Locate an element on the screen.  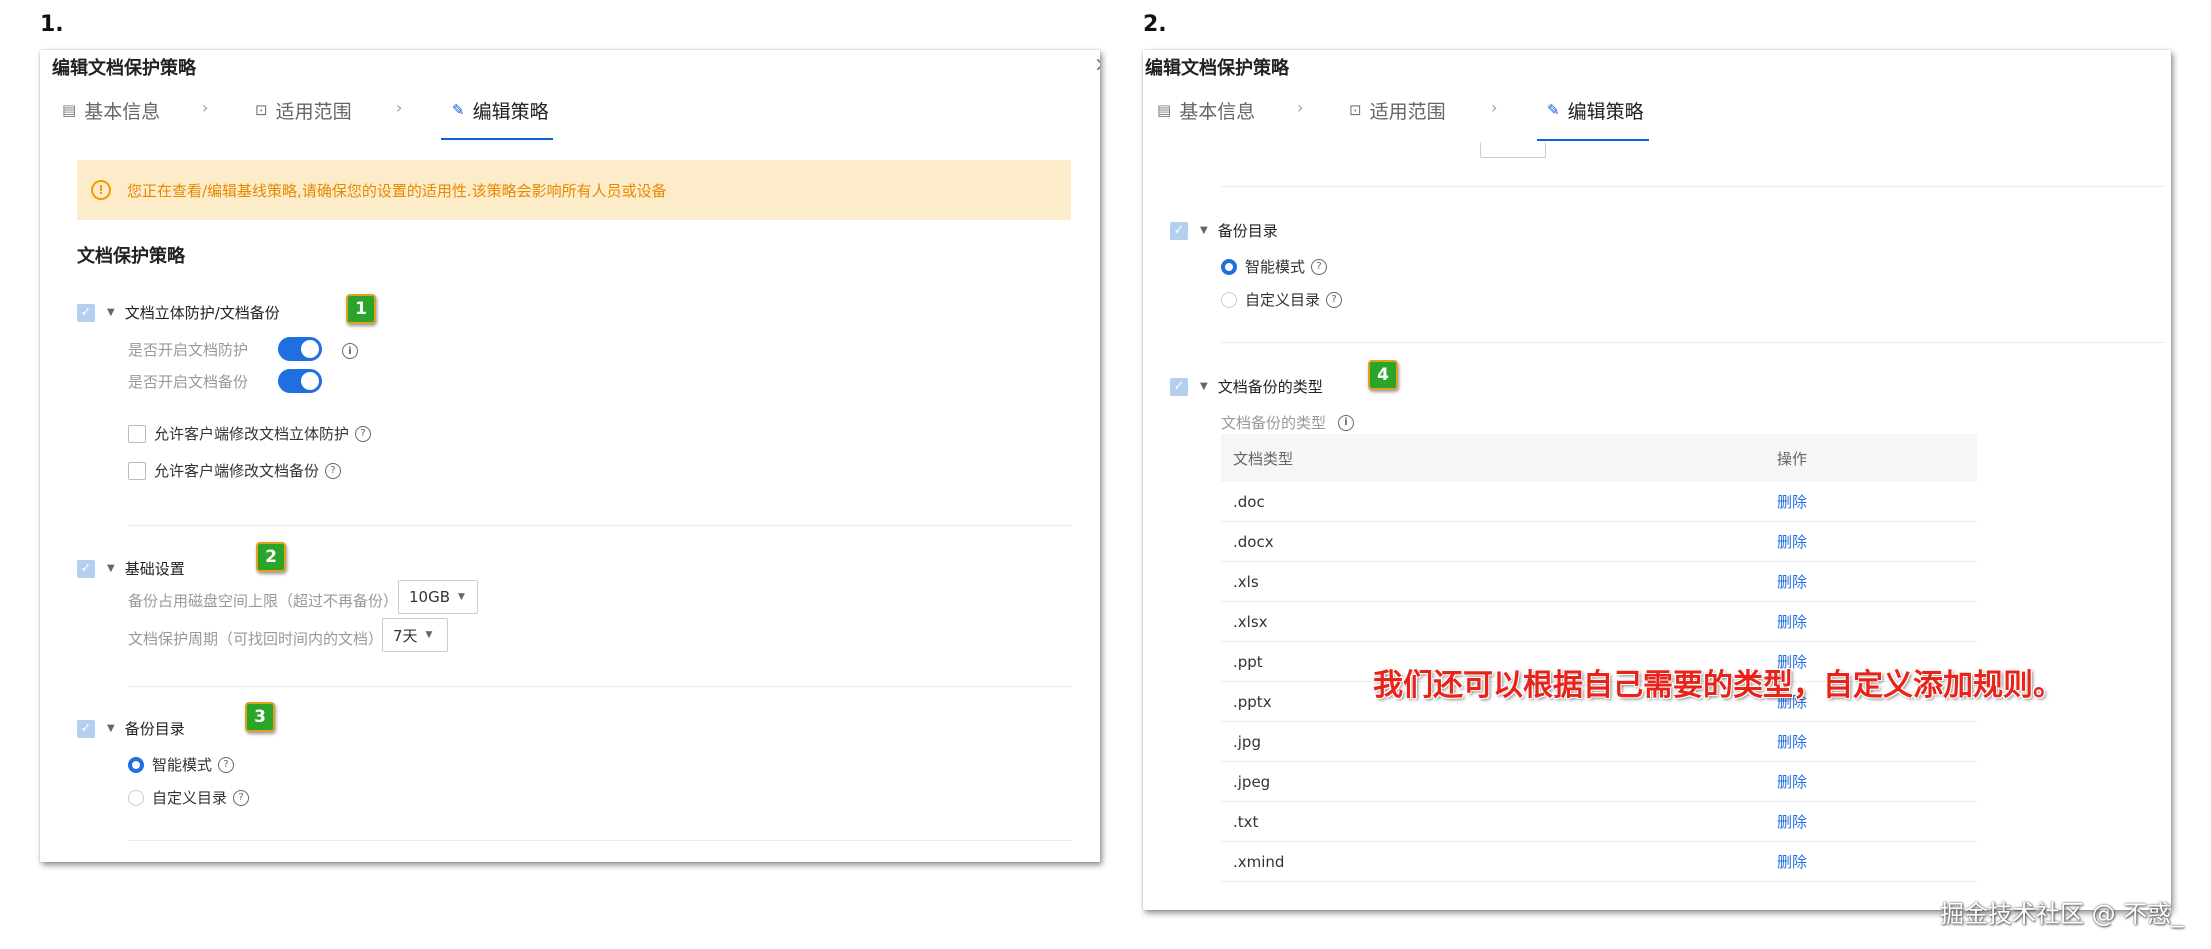
type-cell: .xlsx is located at coordinates (1493, 621).